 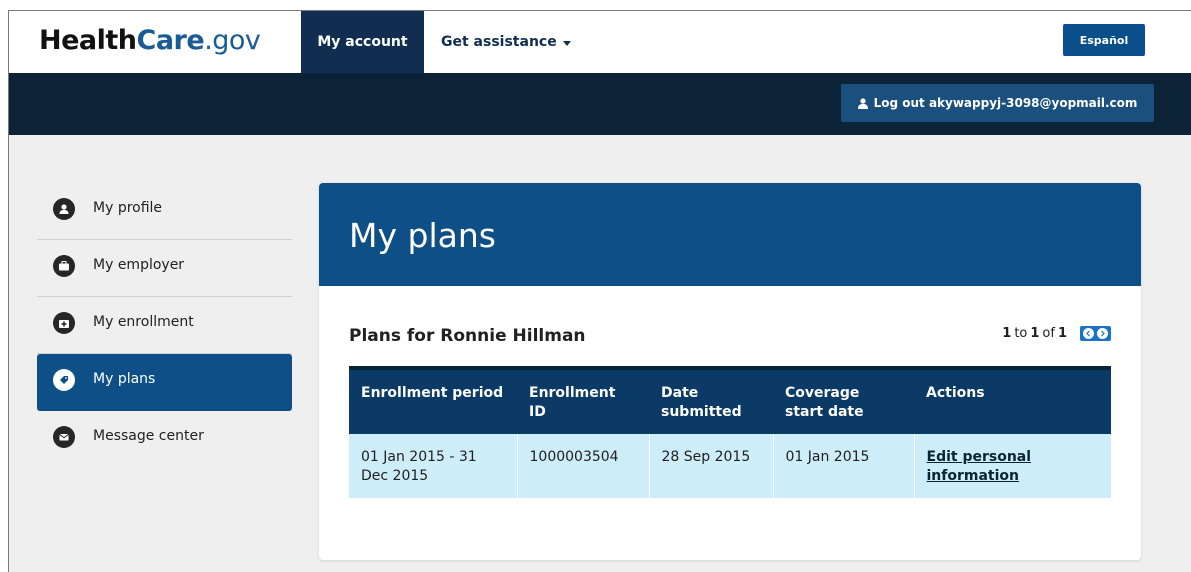 I want to click on nav-my-account: My account, so click(x=362, y=42).